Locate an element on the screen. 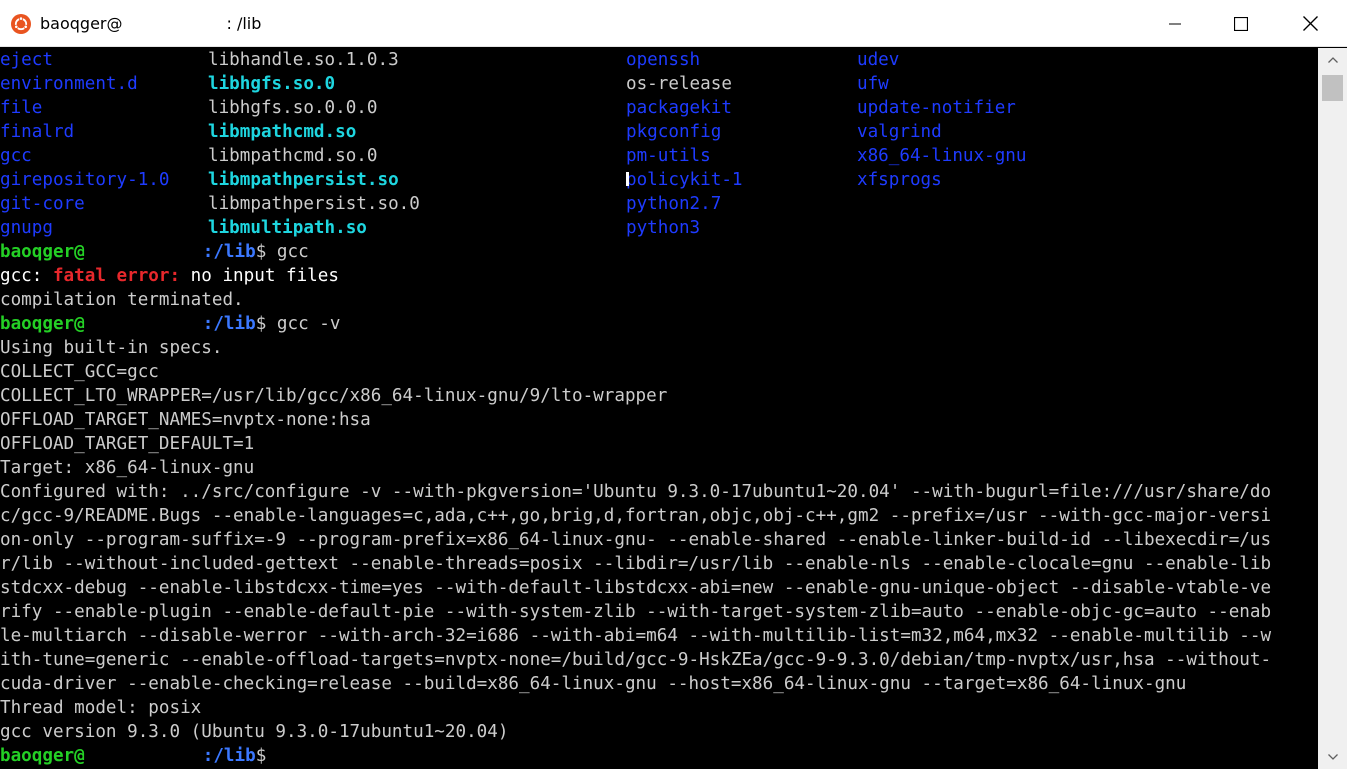 This screenshot has height=769, width=1347. output-line: compilation terminated. is located at coordinates (122, 300).